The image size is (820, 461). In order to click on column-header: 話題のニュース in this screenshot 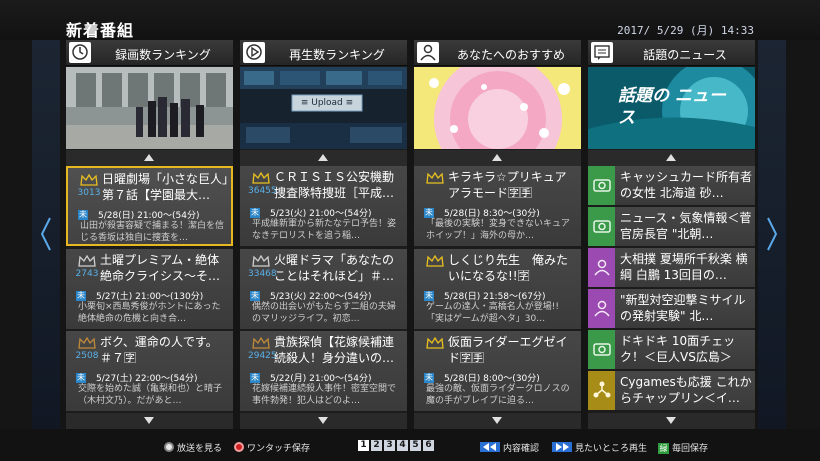, I will do `click(671, 53)`.